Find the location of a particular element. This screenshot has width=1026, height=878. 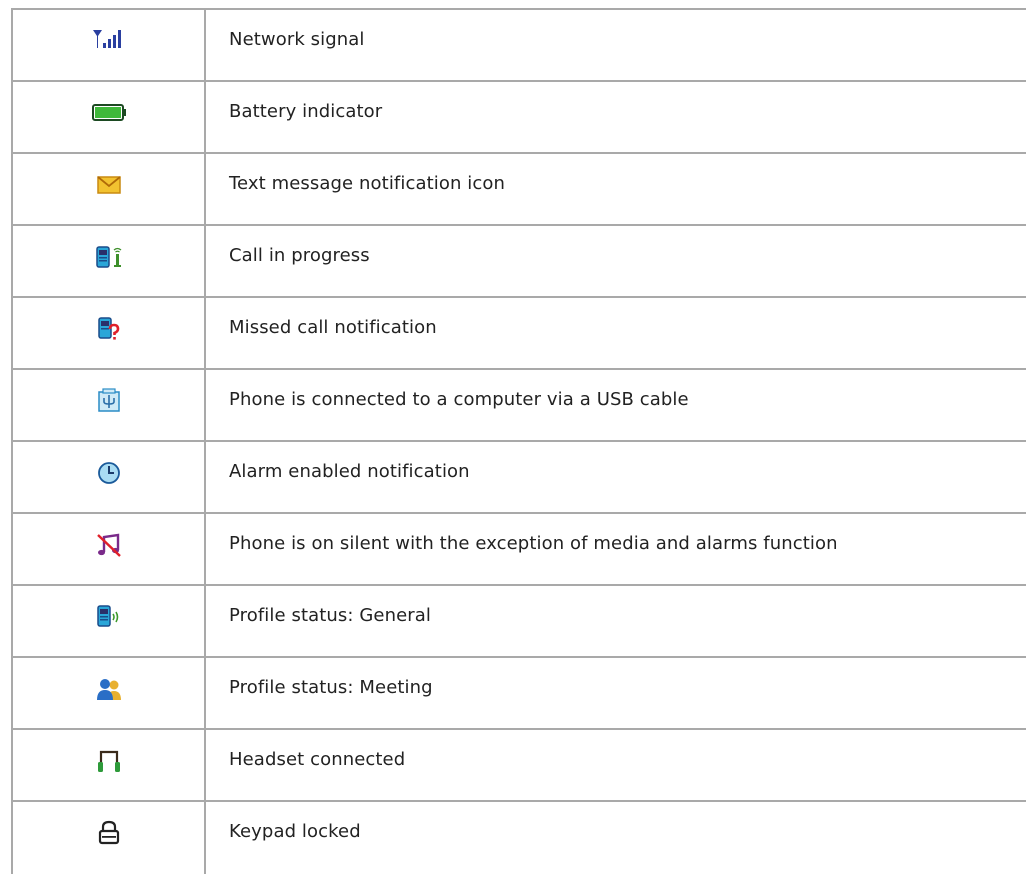

headset-icon is located at coordinates (109, 761).